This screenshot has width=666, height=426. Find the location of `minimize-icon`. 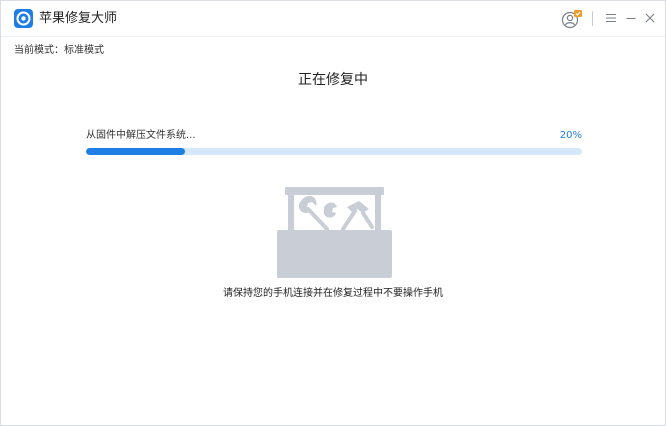

minimize-icon is located at coordinates (631, 18).